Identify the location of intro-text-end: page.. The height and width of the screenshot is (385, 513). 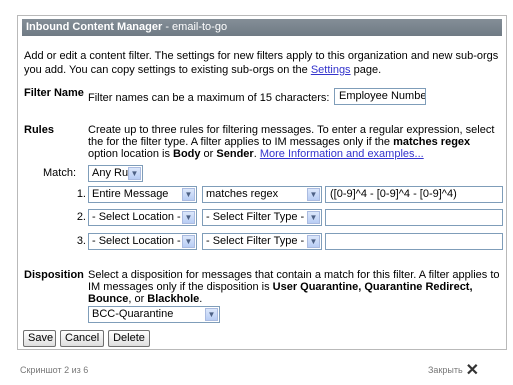
(366, 70).